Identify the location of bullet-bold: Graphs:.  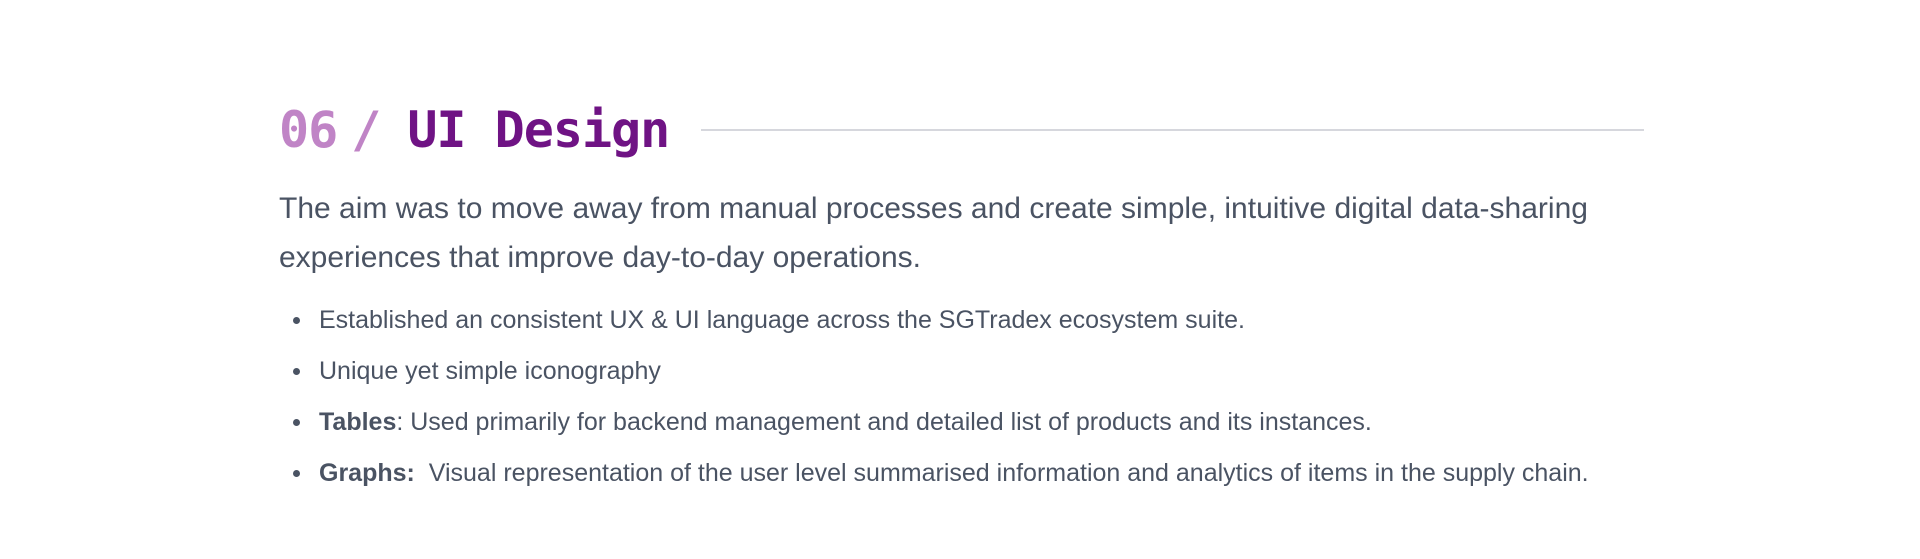
(367, 473).